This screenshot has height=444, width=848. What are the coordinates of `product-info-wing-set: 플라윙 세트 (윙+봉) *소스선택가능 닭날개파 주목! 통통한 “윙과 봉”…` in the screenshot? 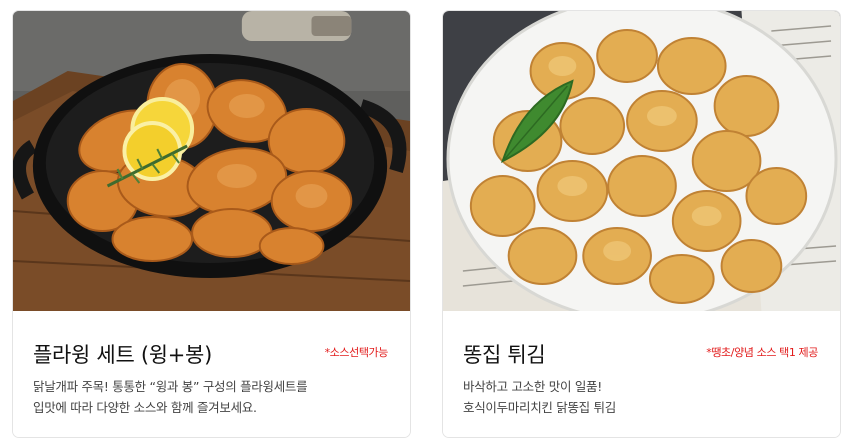 It's located at (211, 374).